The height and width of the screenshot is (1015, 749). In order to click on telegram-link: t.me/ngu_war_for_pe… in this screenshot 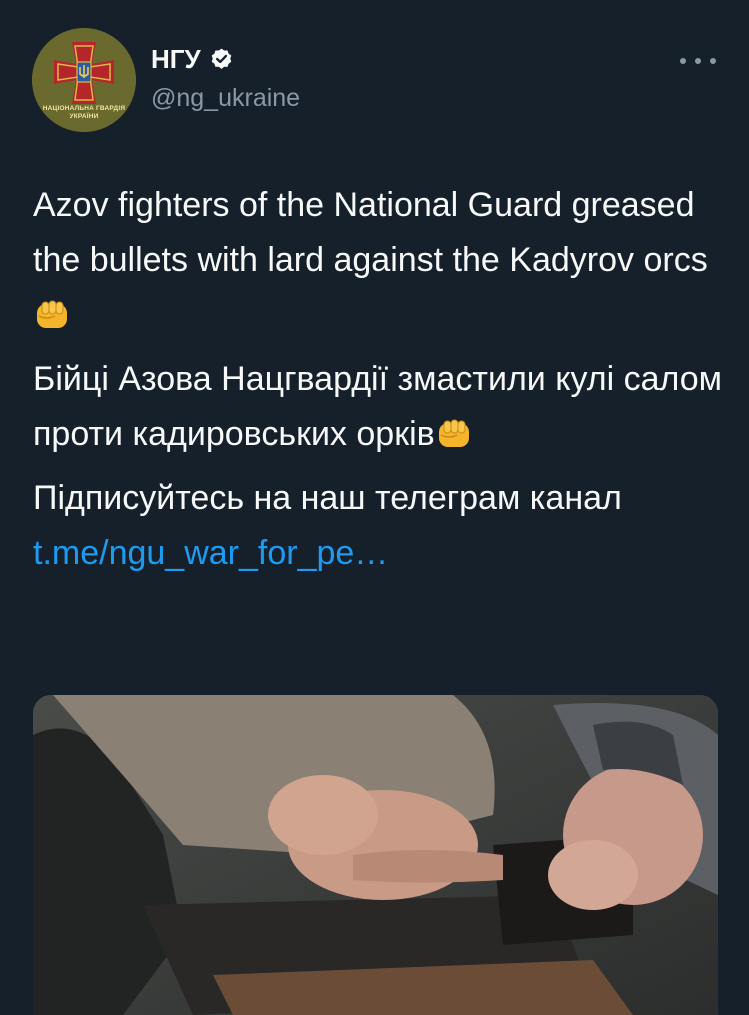, I will do `click(210, 553)`.